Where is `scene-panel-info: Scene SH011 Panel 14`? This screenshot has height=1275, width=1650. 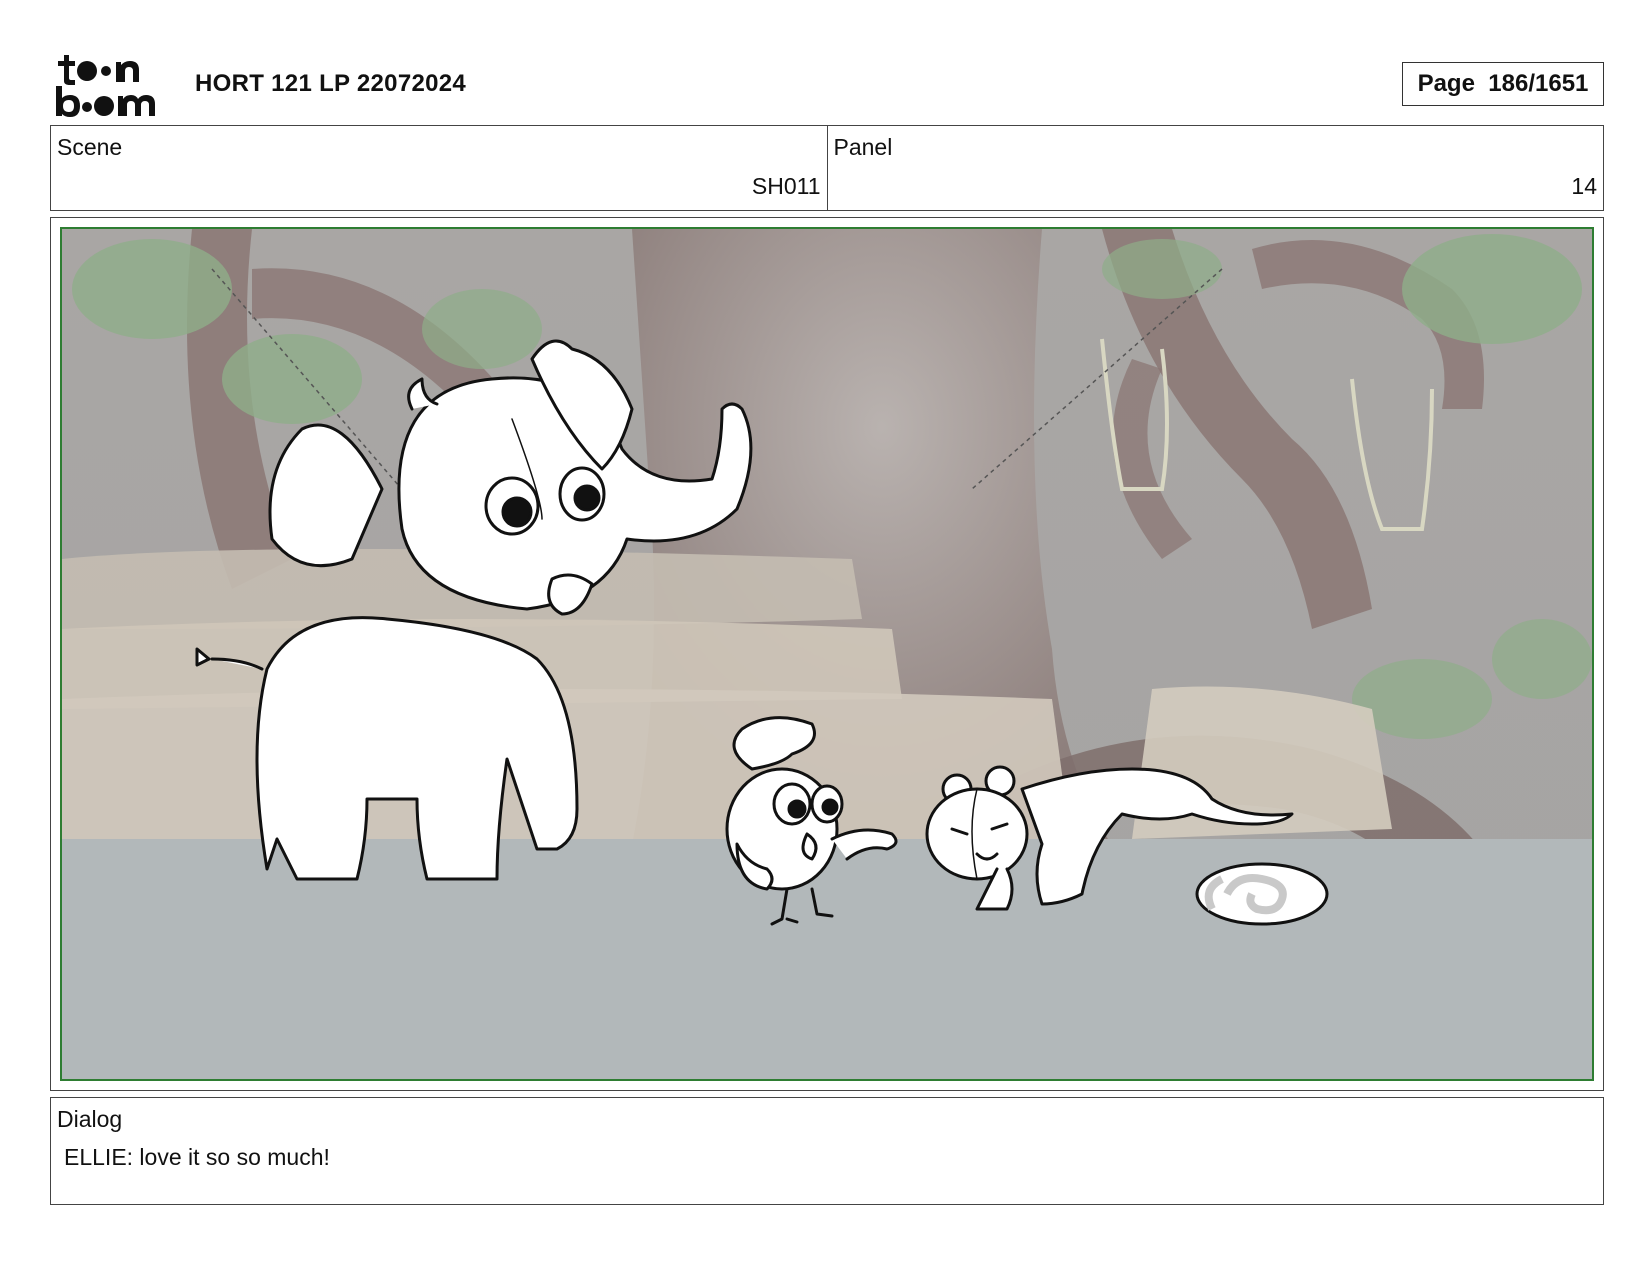
scene-panel-info: Scene SH011 Panel 14 is located at coordinates (827, 168).